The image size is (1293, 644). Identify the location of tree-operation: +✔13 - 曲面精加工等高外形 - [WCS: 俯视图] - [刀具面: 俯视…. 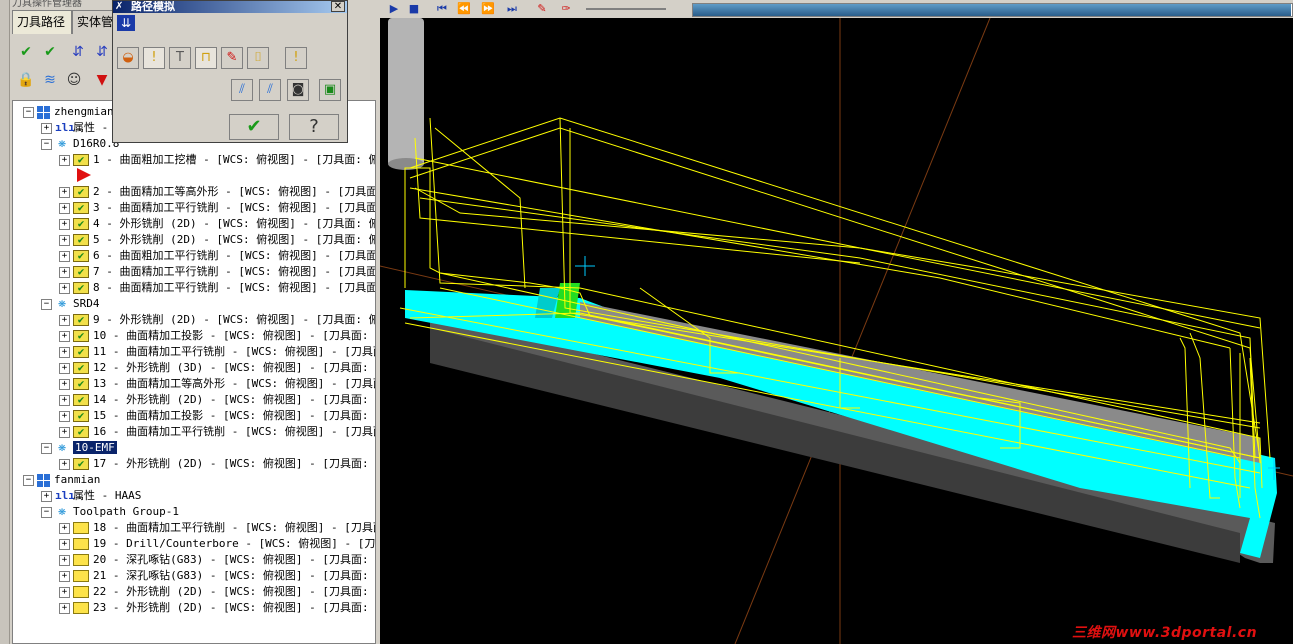
(217, 384).